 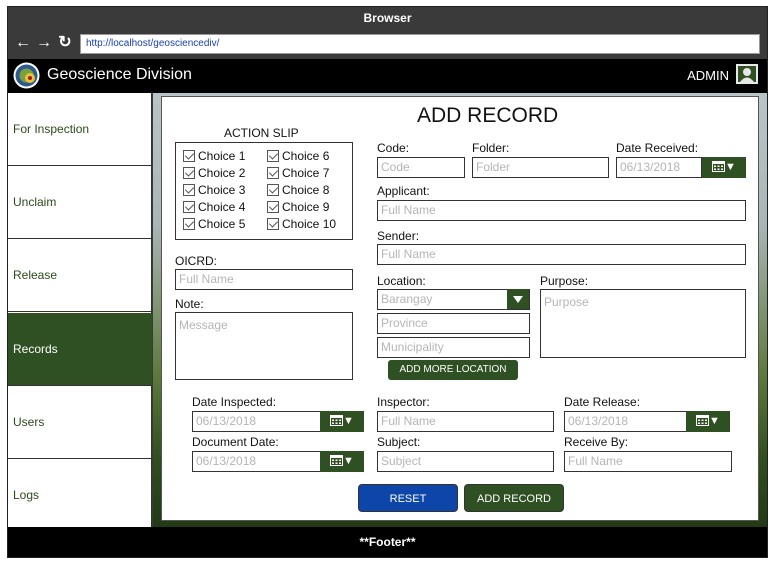 I want to click on choice-label: Choice 2, so click(x=222, y=173).